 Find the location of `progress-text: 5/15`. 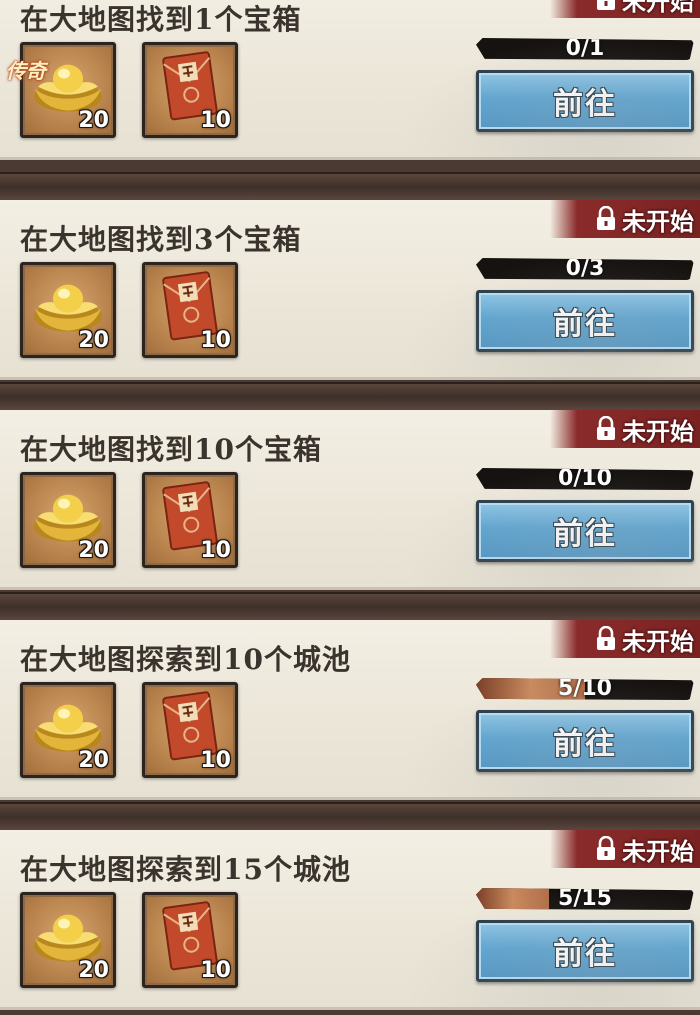

progress-text: 5/15 is located at coordinates (585, 898).